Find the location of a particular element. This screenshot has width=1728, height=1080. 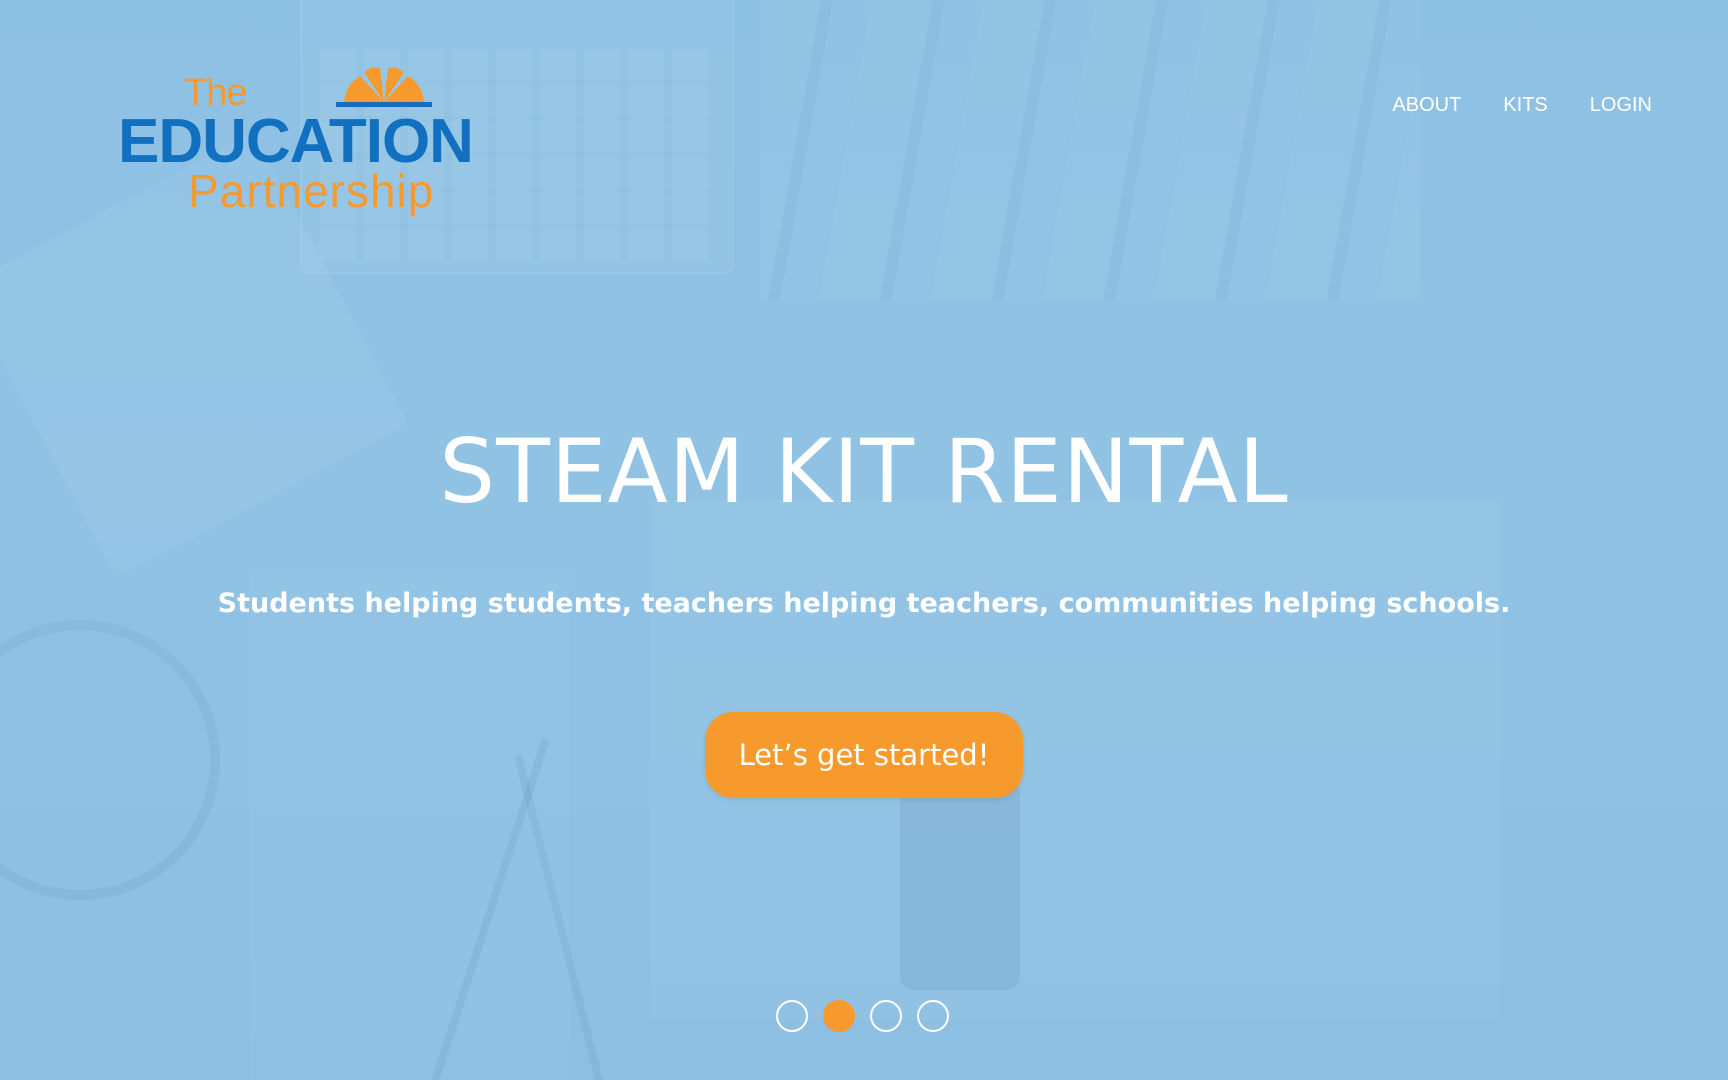

nav-login-link: LOGIN is located at coordinates (1621, 105).